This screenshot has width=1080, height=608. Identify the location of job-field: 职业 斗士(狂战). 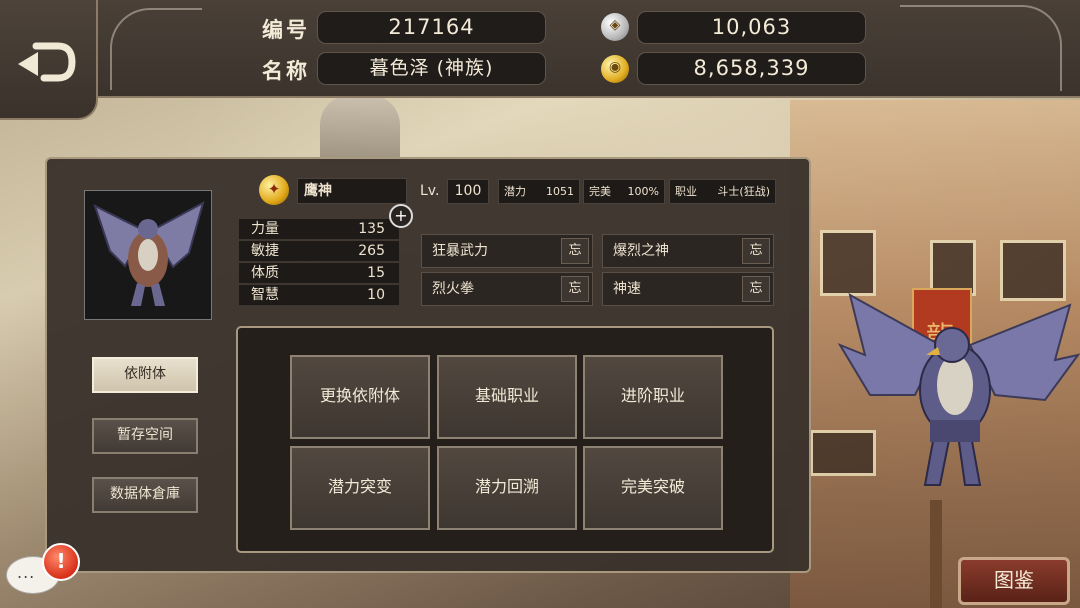
(722, 191).